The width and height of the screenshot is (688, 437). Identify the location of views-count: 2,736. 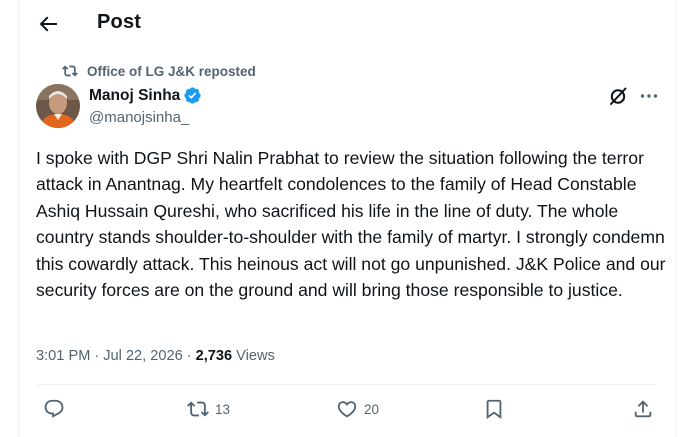
(214, 356).